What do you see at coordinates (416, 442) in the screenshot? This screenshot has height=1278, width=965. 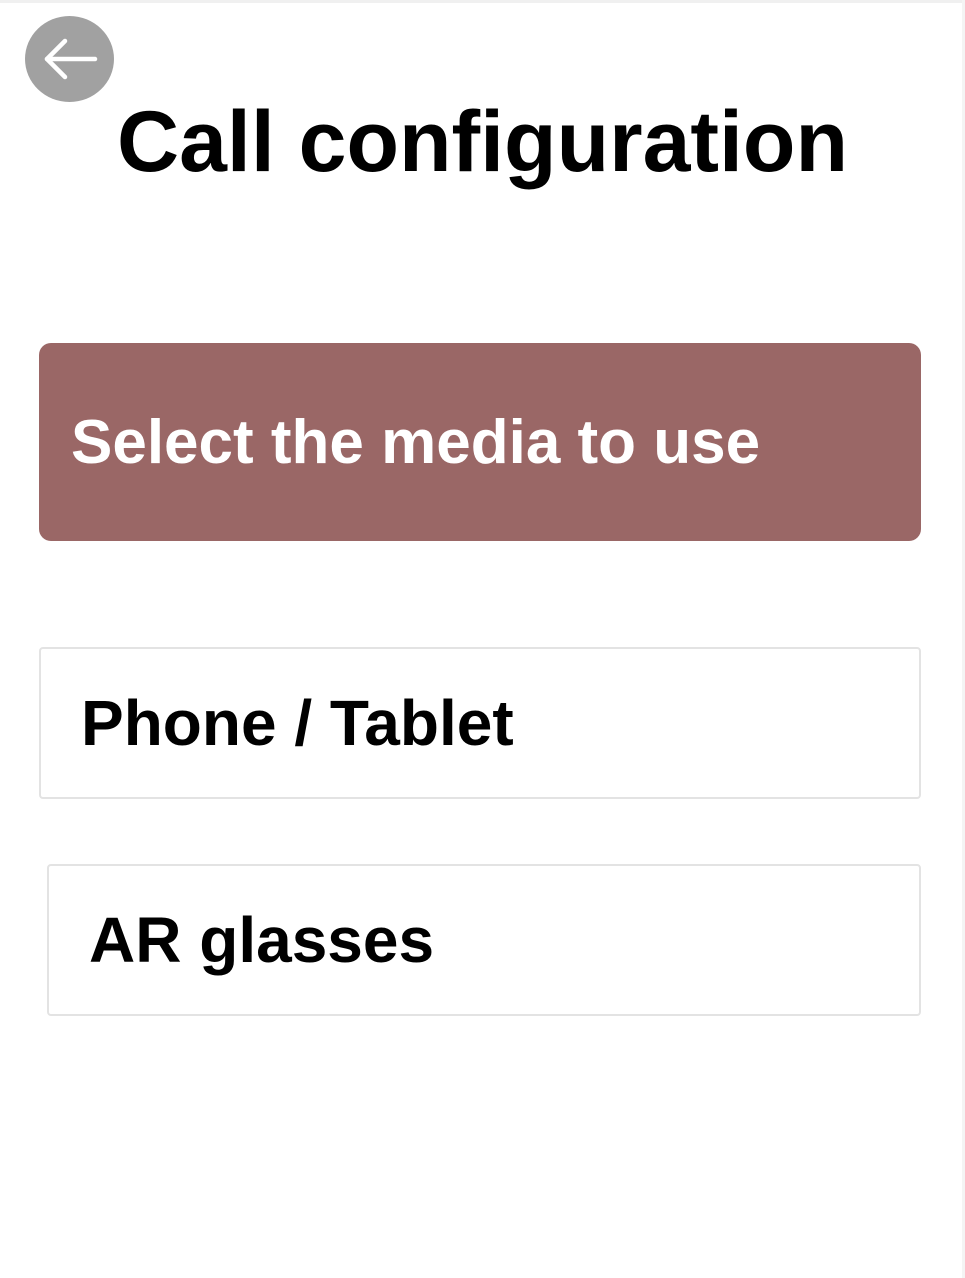 I see `media-prompt-text: Select the media to use` at bounding box center [416, 442].